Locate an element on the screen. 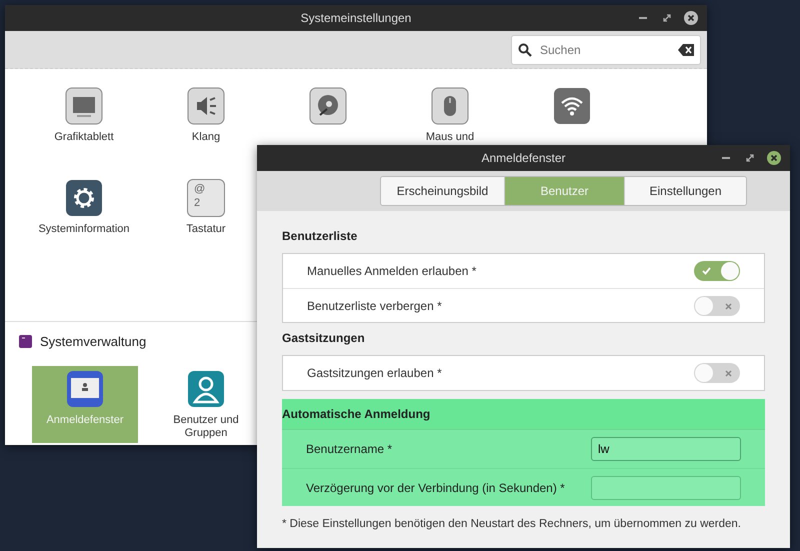  gear-icon is located at coordinates (84, 198).